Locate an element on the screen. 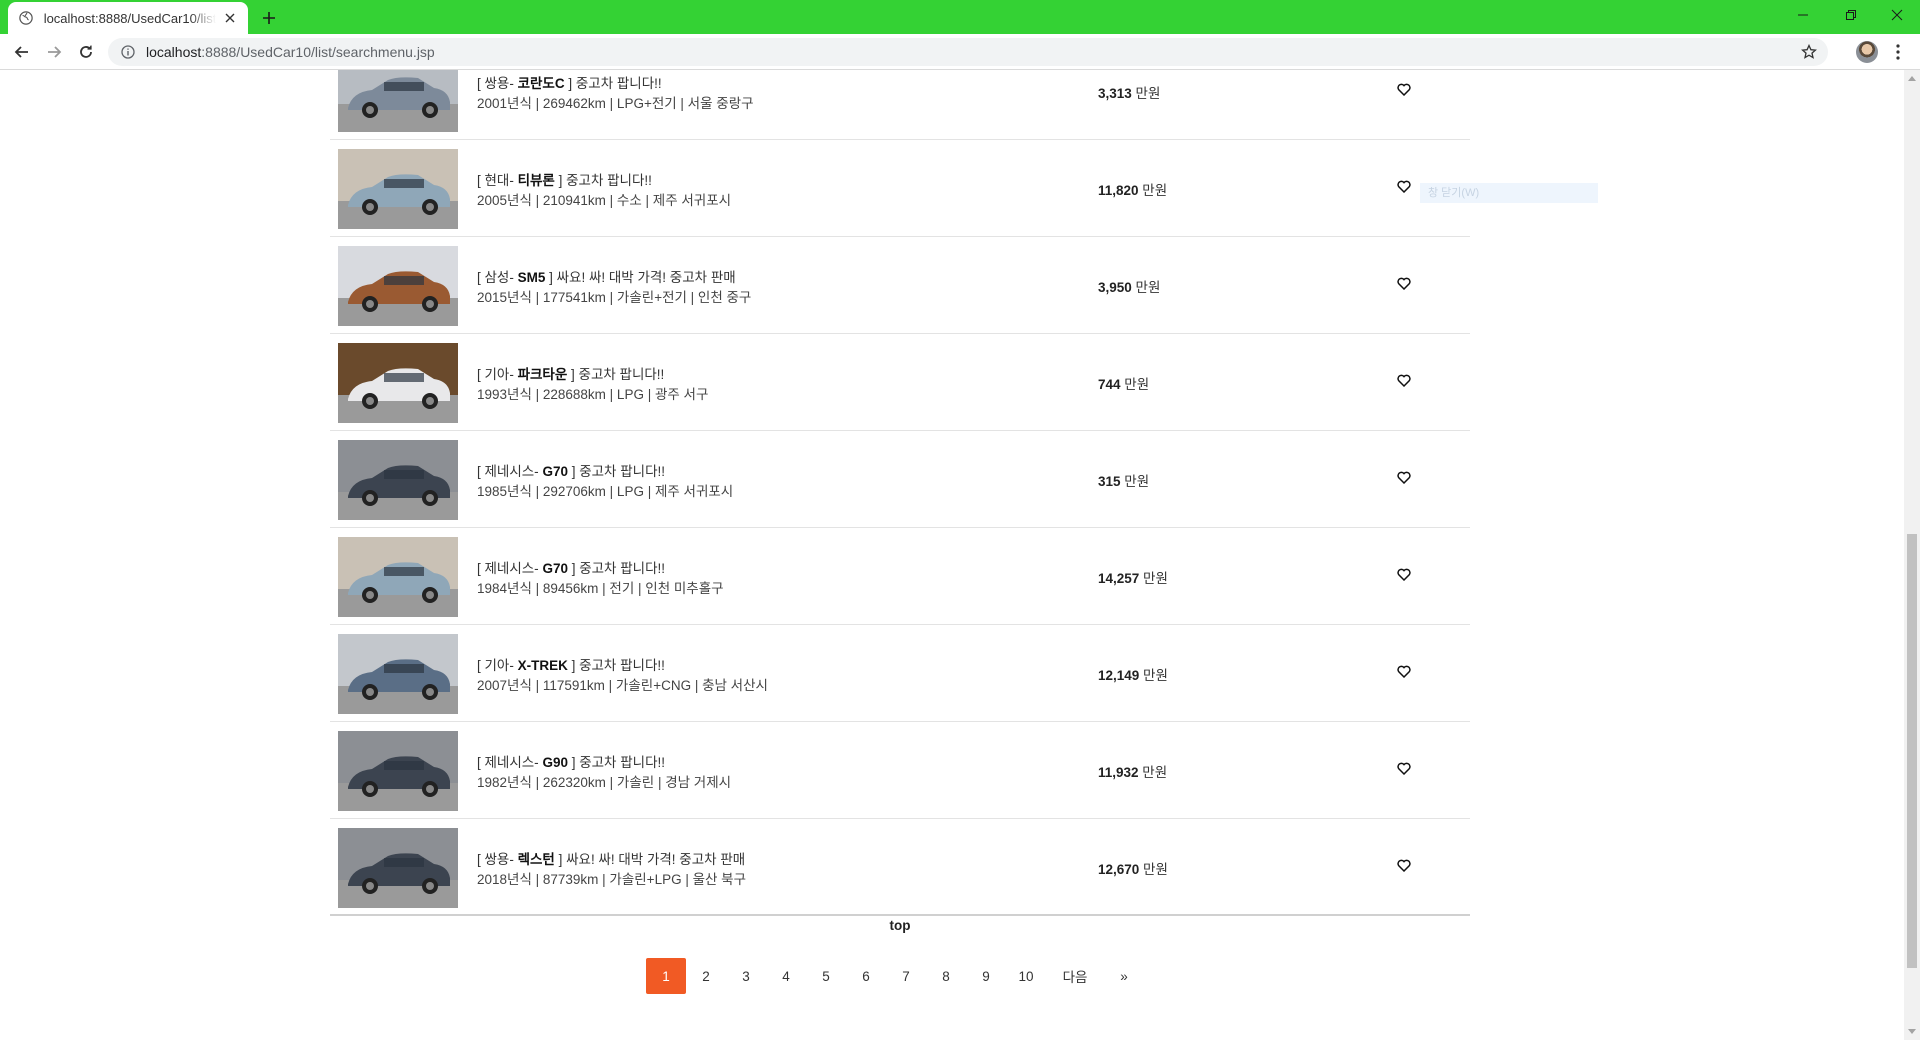 The width and height of the screenshot is (1920, 1040). next-page-link: 다음 is located at coordinates (1075, 976).